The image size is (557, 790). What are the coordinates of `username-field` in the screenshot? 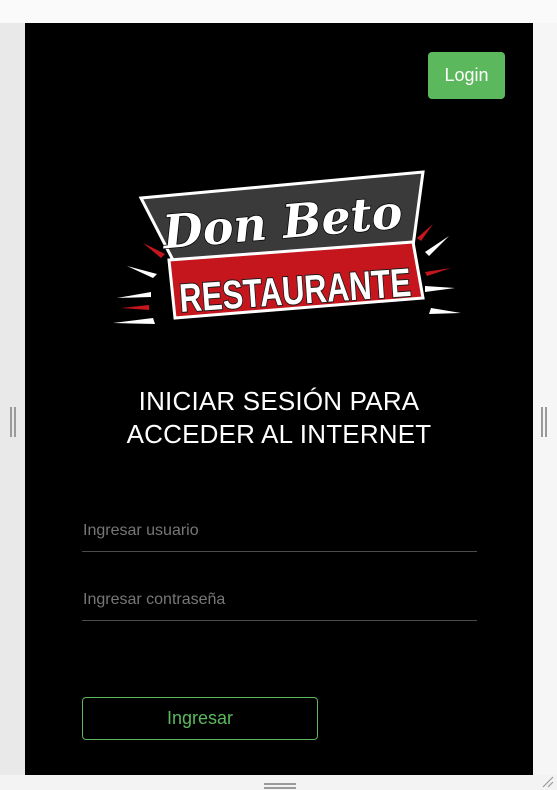 It's located at (280, 531).